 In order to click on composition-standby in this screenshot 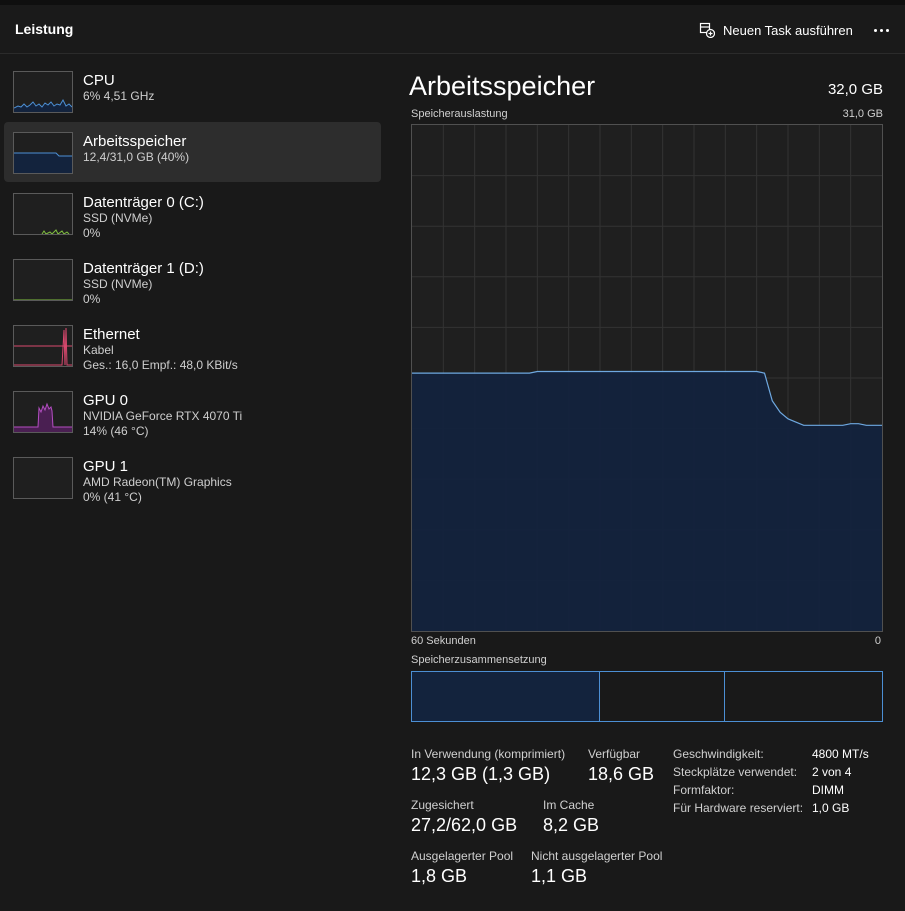, I will do `click(803, 696)`.